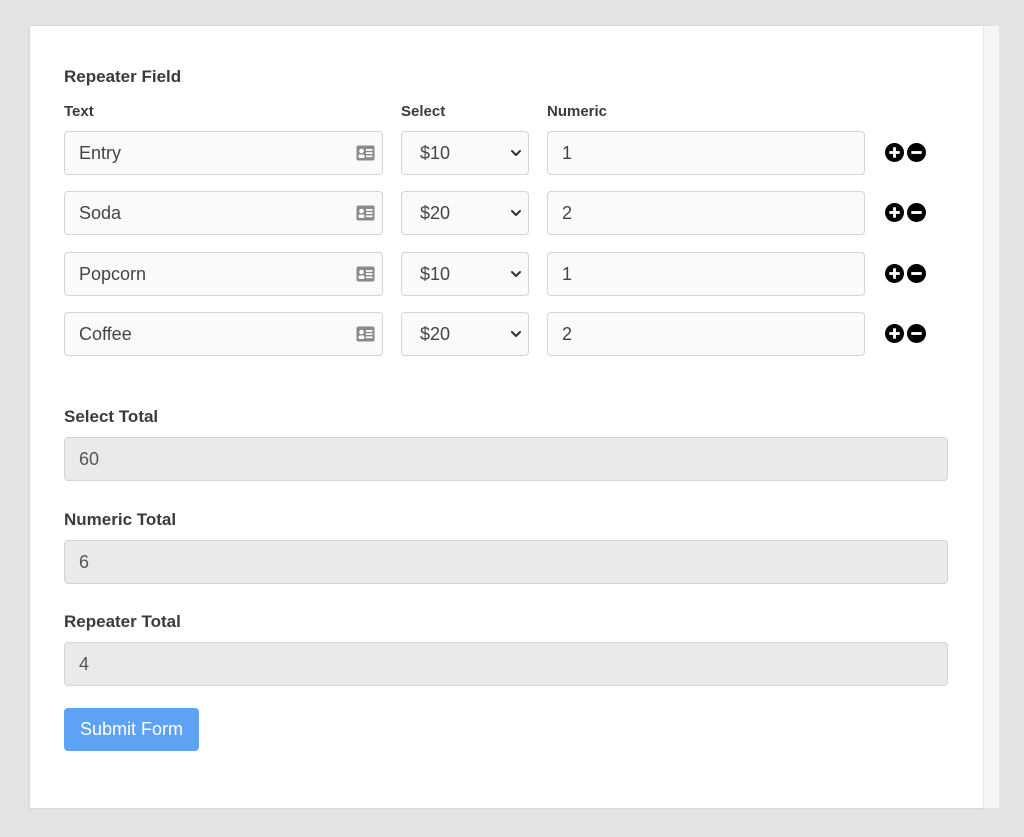  I want to click on repeater-text-value: Entry, so click(100, 153).